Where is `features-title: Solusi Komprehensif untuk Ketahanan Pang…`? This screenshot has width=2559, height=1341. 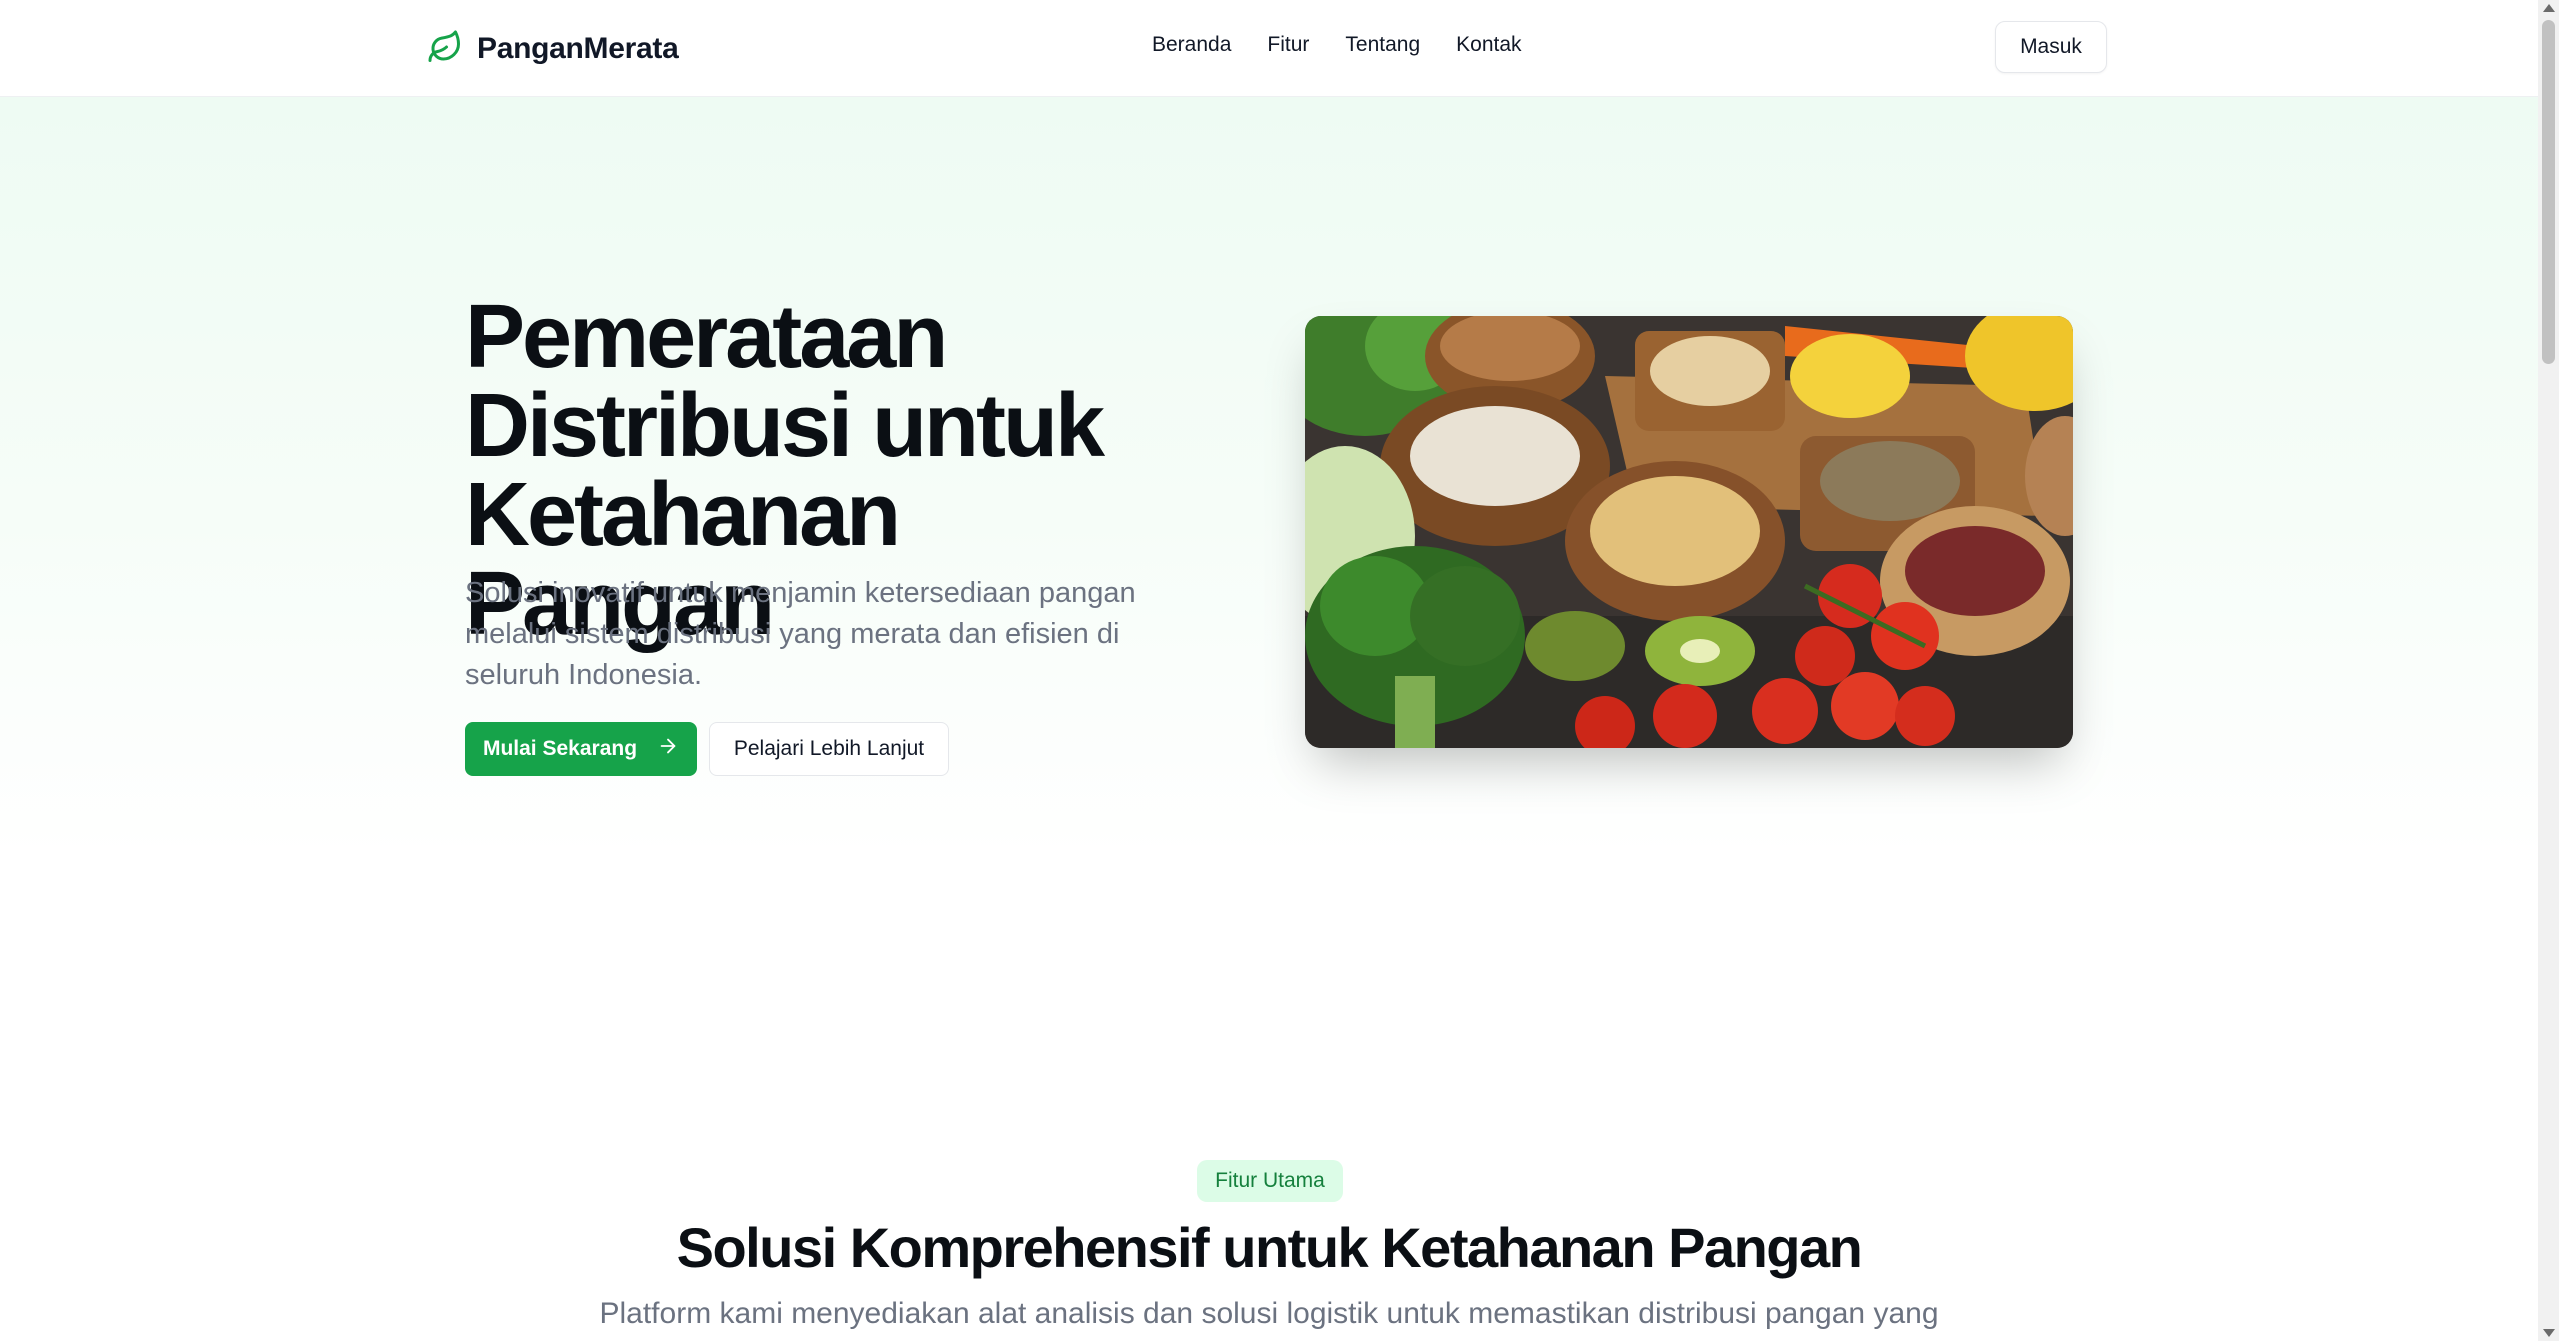
features-title: Solusi Komprehensif untuk Ketahanan Pang… is located at coordinates (1269, 1247).